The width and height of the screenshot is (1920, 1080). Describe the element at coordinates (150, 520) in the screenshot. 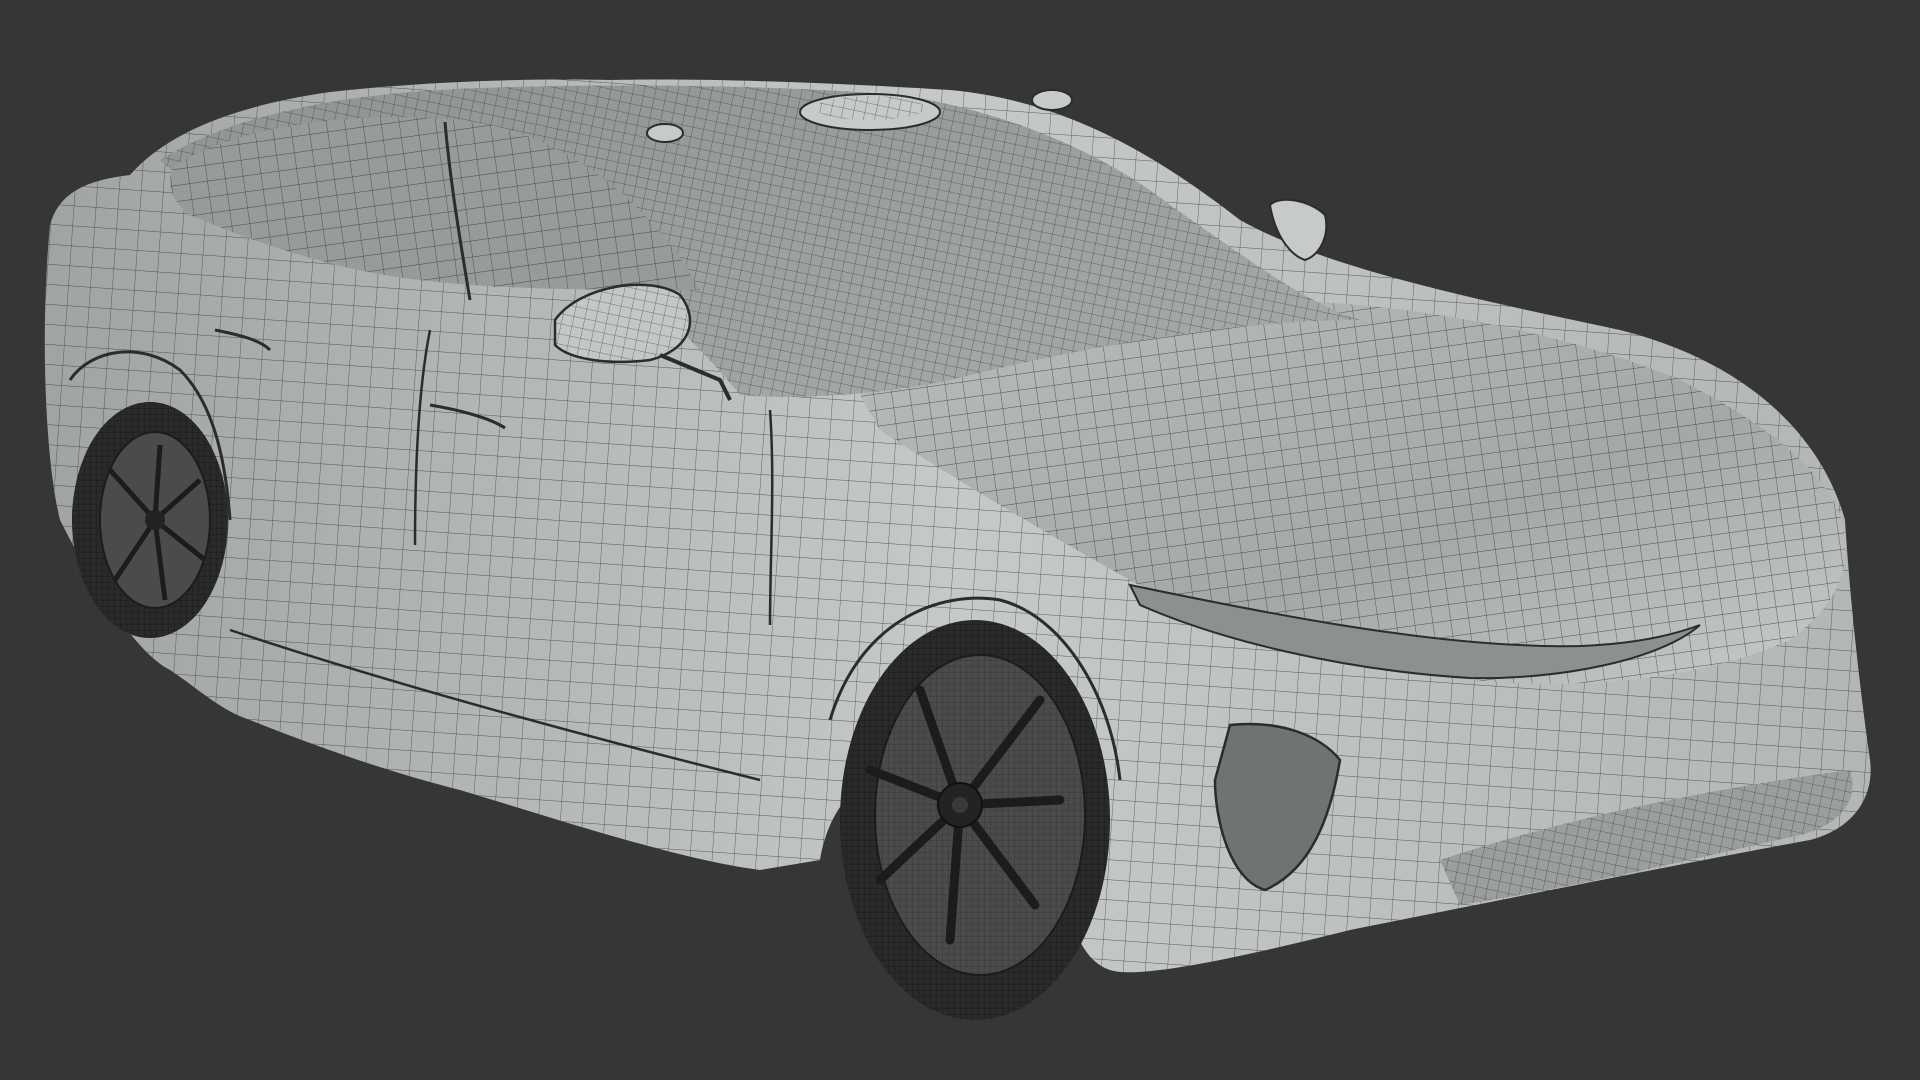

I see `rear-wheel` at that location.